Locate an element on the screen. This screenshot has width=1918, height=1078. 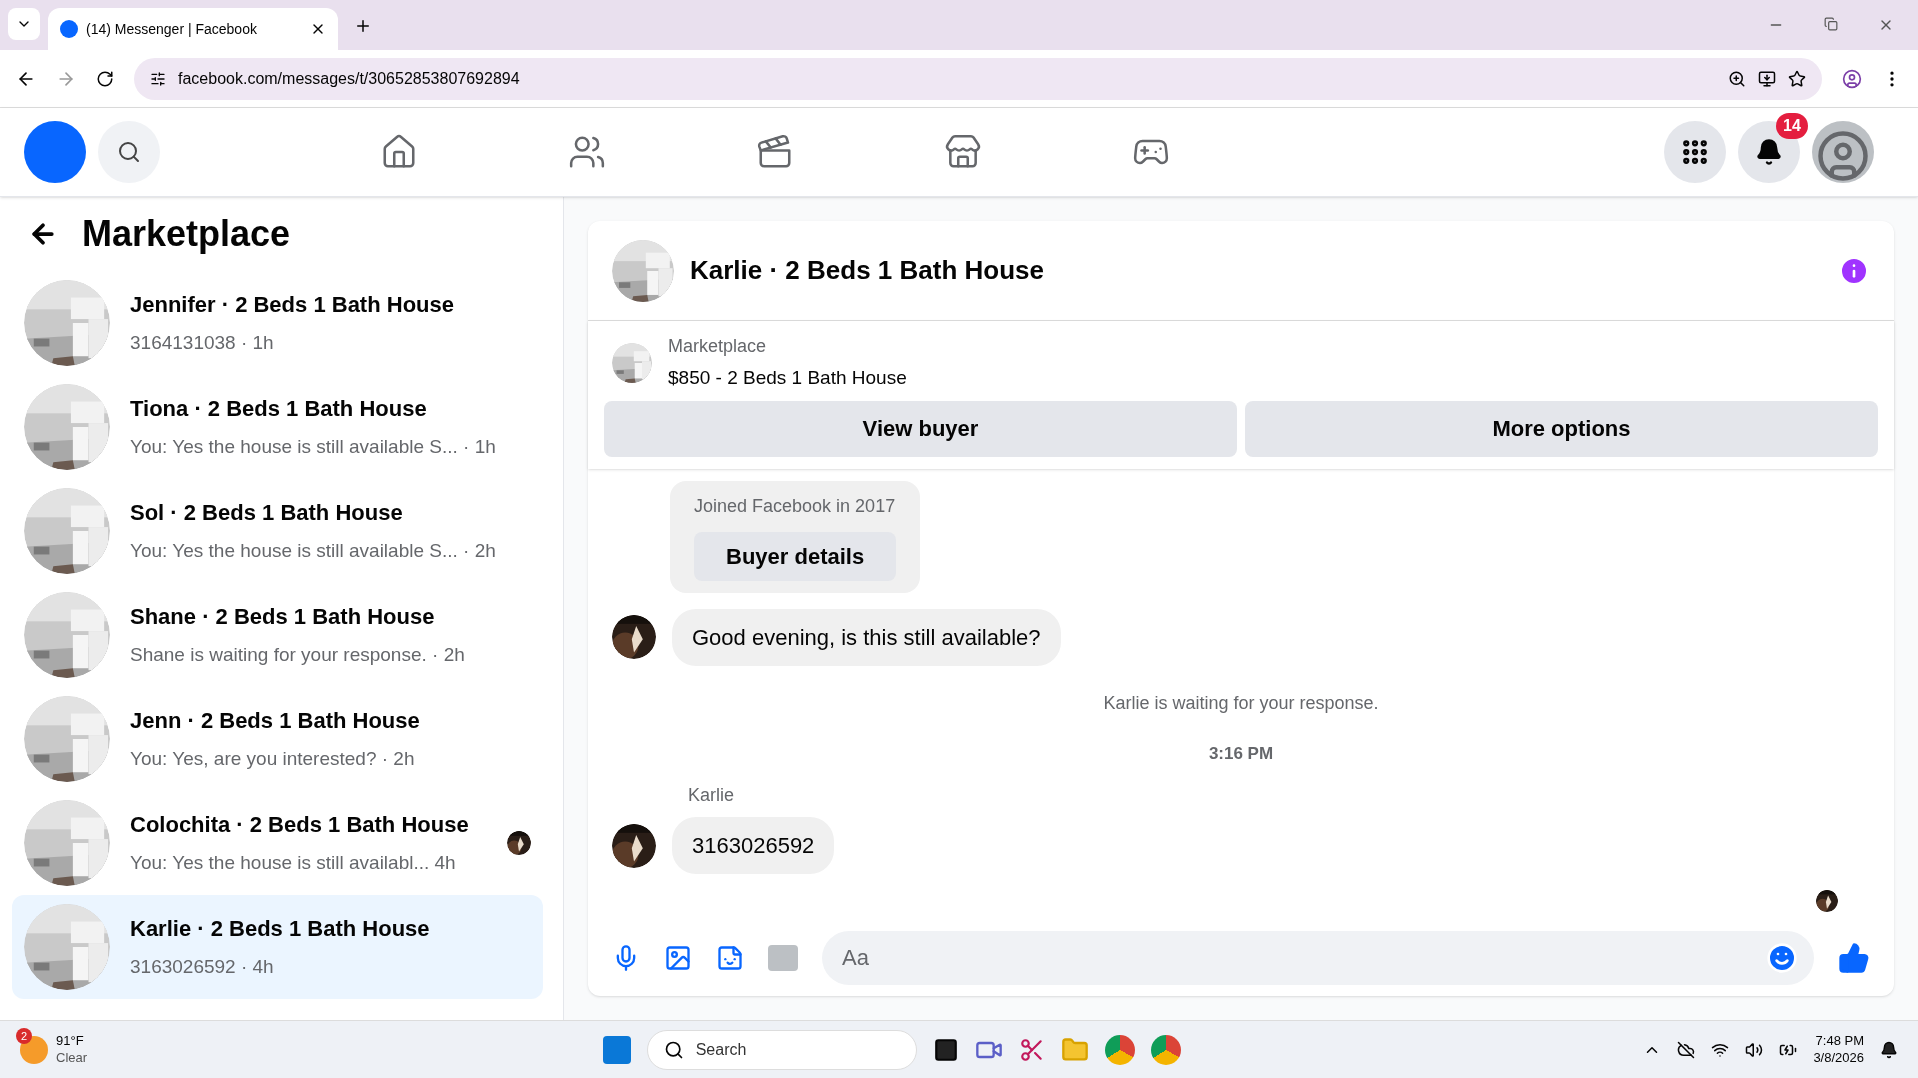
conversation-preview: 3163026592 · 4h is located at coordinates (202, 967).